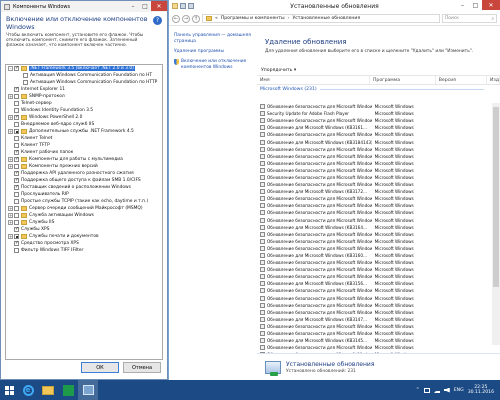 The height and width of the screenshot is (400, 500). Describe the element at coordinates (213, 39) in the screenshot. I see `control-panel-home-link: Панель управления — домашняя страница` at that location.